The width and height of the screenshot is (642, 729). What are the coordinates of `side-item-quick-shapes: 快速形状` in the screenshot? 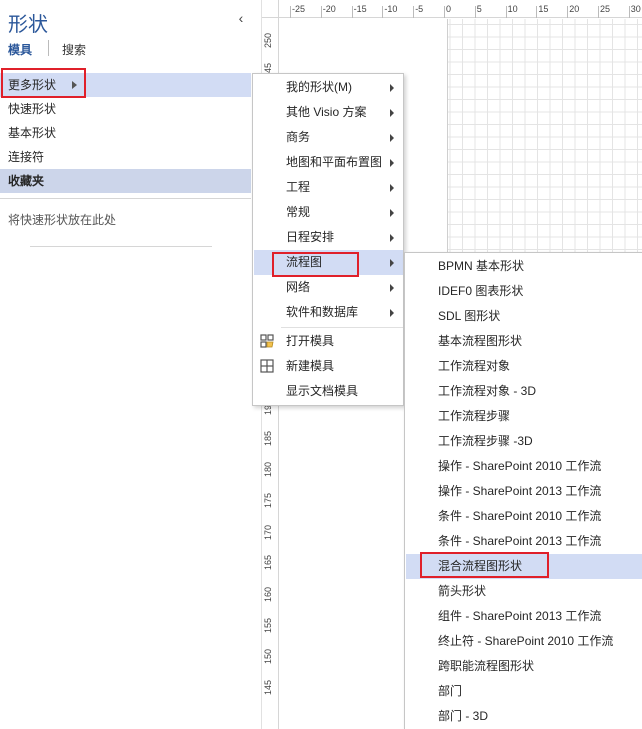 It's located at (125, 109).